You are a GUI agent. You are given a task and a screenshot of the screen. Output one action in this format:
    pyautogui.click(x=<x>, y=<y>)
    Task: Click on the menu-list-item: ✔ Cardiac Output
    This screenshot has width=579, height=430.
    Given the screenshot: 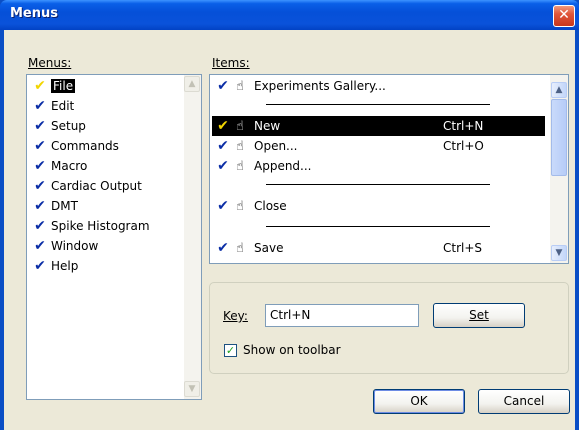 What is the action you would take?
    pyautogui.click(x=104, y=186)
    